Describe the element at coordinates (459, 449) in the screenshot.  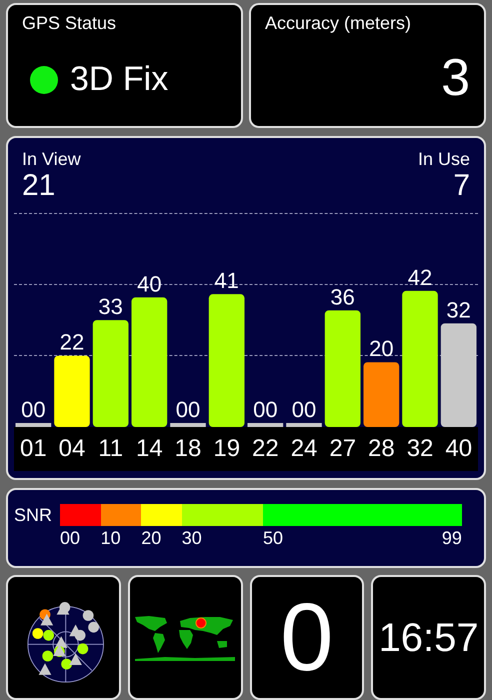
I see `satellite-id: 40` at that location.